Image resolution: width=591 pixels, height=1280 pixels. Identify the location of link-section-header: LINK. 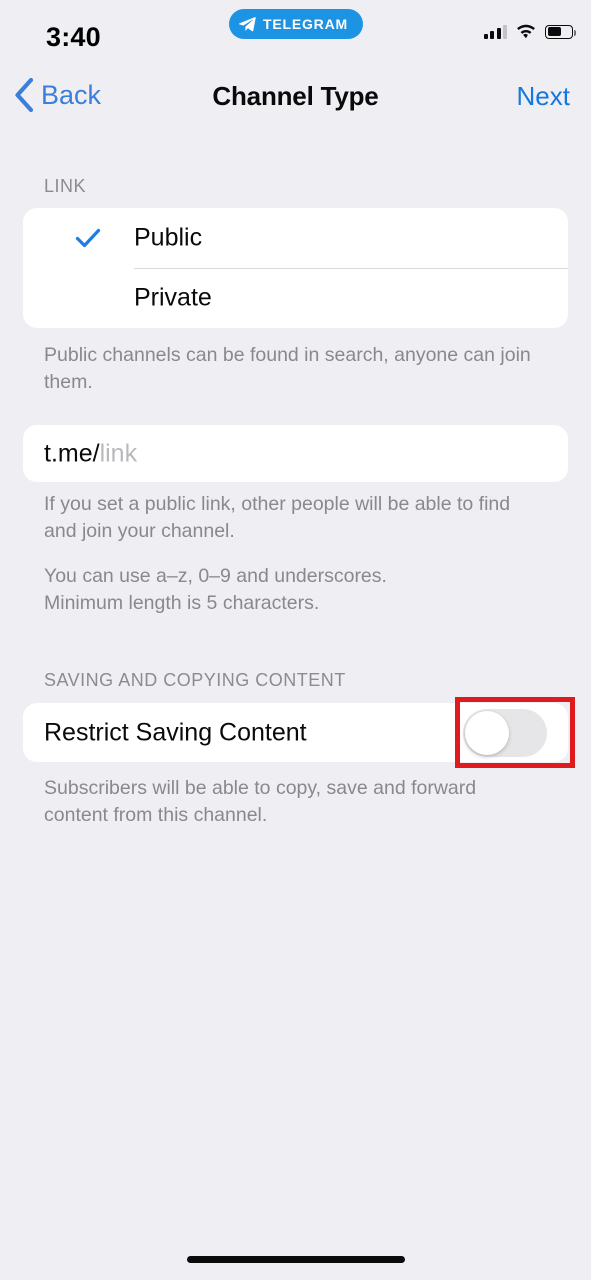
(65, 186).